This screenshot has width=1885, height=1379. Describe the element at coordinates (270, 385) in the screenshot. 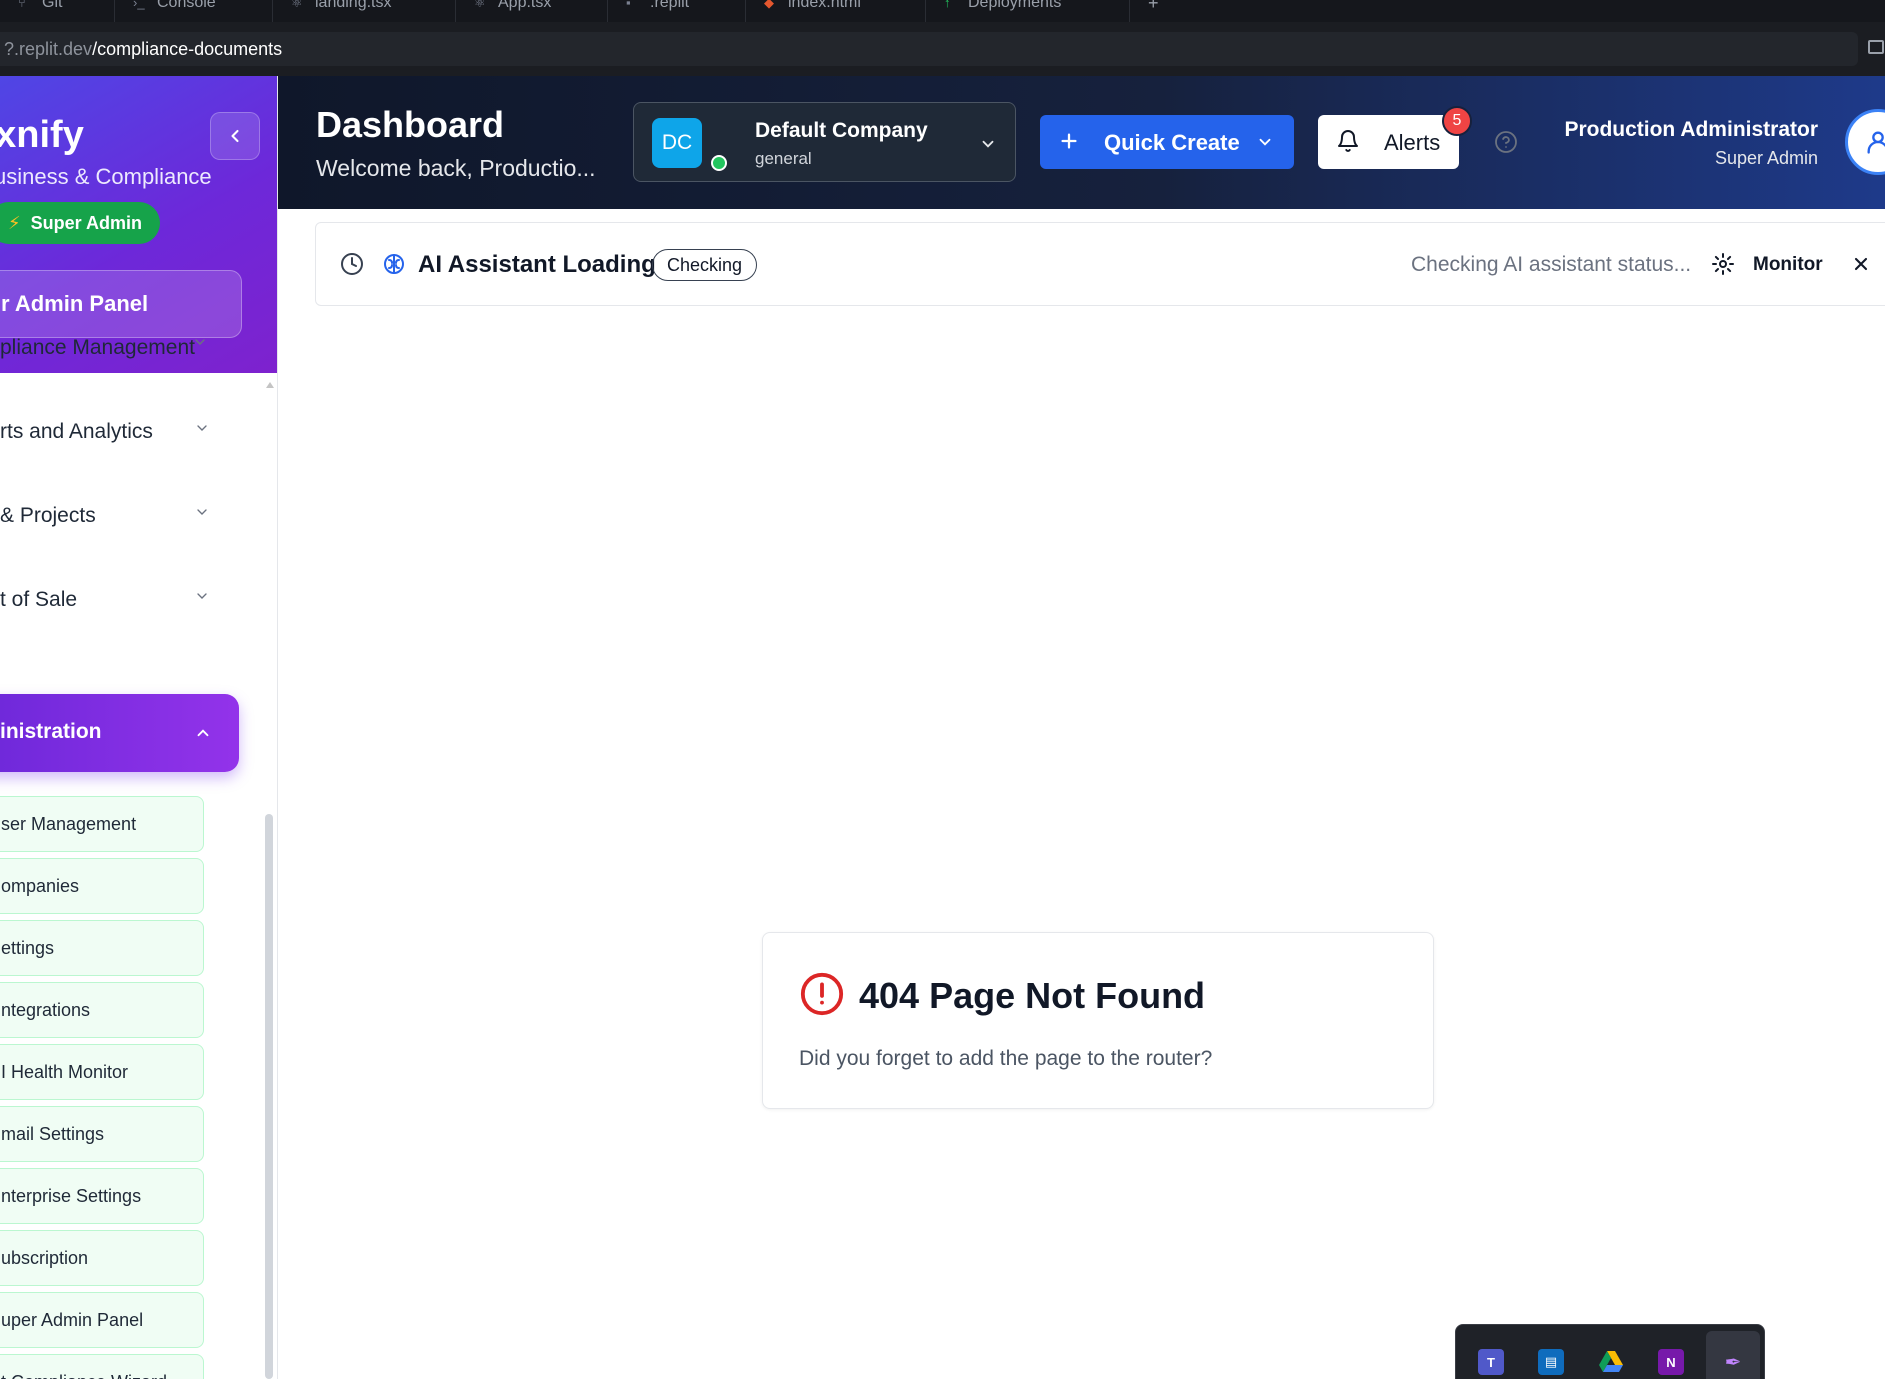

I see `scroll-up-arrow-icon` at that location.